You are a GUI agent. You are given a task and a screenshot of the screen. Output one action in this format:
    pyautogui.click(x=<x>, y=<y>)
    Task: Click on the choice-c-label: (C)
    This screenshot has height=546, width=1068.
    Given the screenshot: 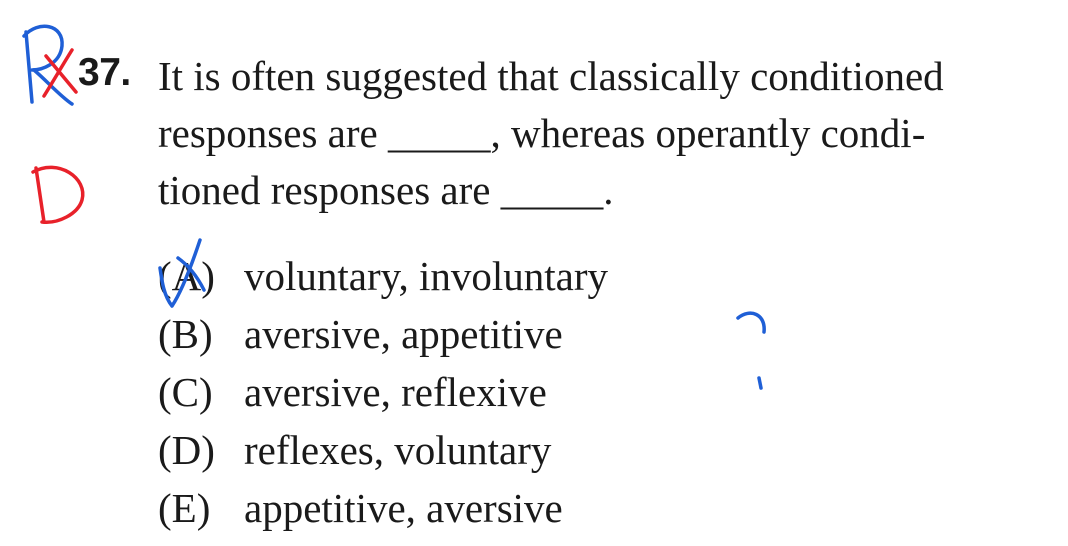 What is the action you would take?
    pyautogui.click(x=185, y=392)
    